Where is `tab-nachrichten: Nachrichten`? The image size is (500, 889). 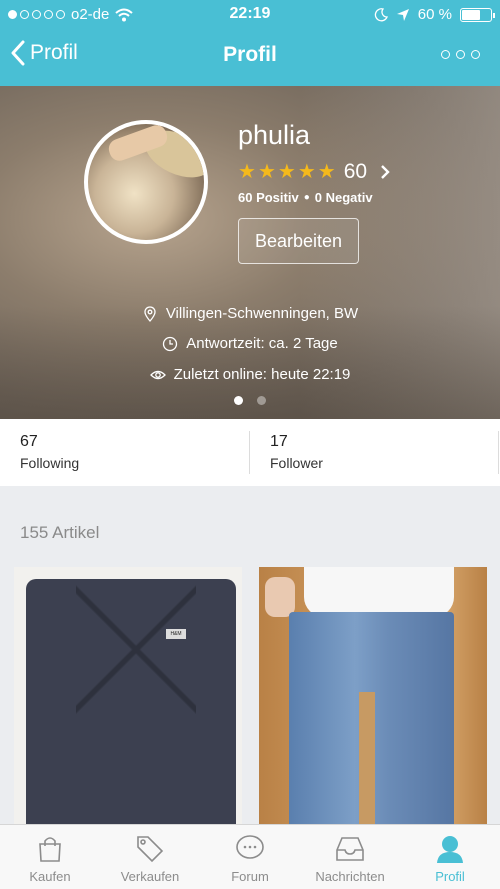 tab-nachrichten: Nachrichten is located at coordinates (350, 858).